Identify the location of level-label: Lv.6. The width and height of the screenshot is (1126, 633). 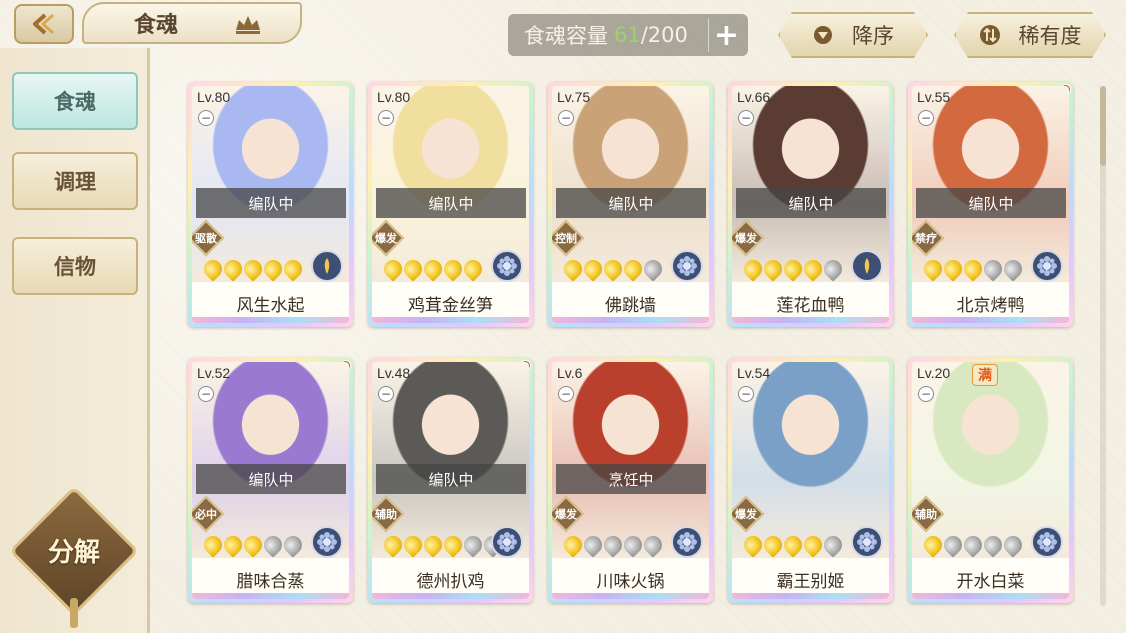
(570, 373).